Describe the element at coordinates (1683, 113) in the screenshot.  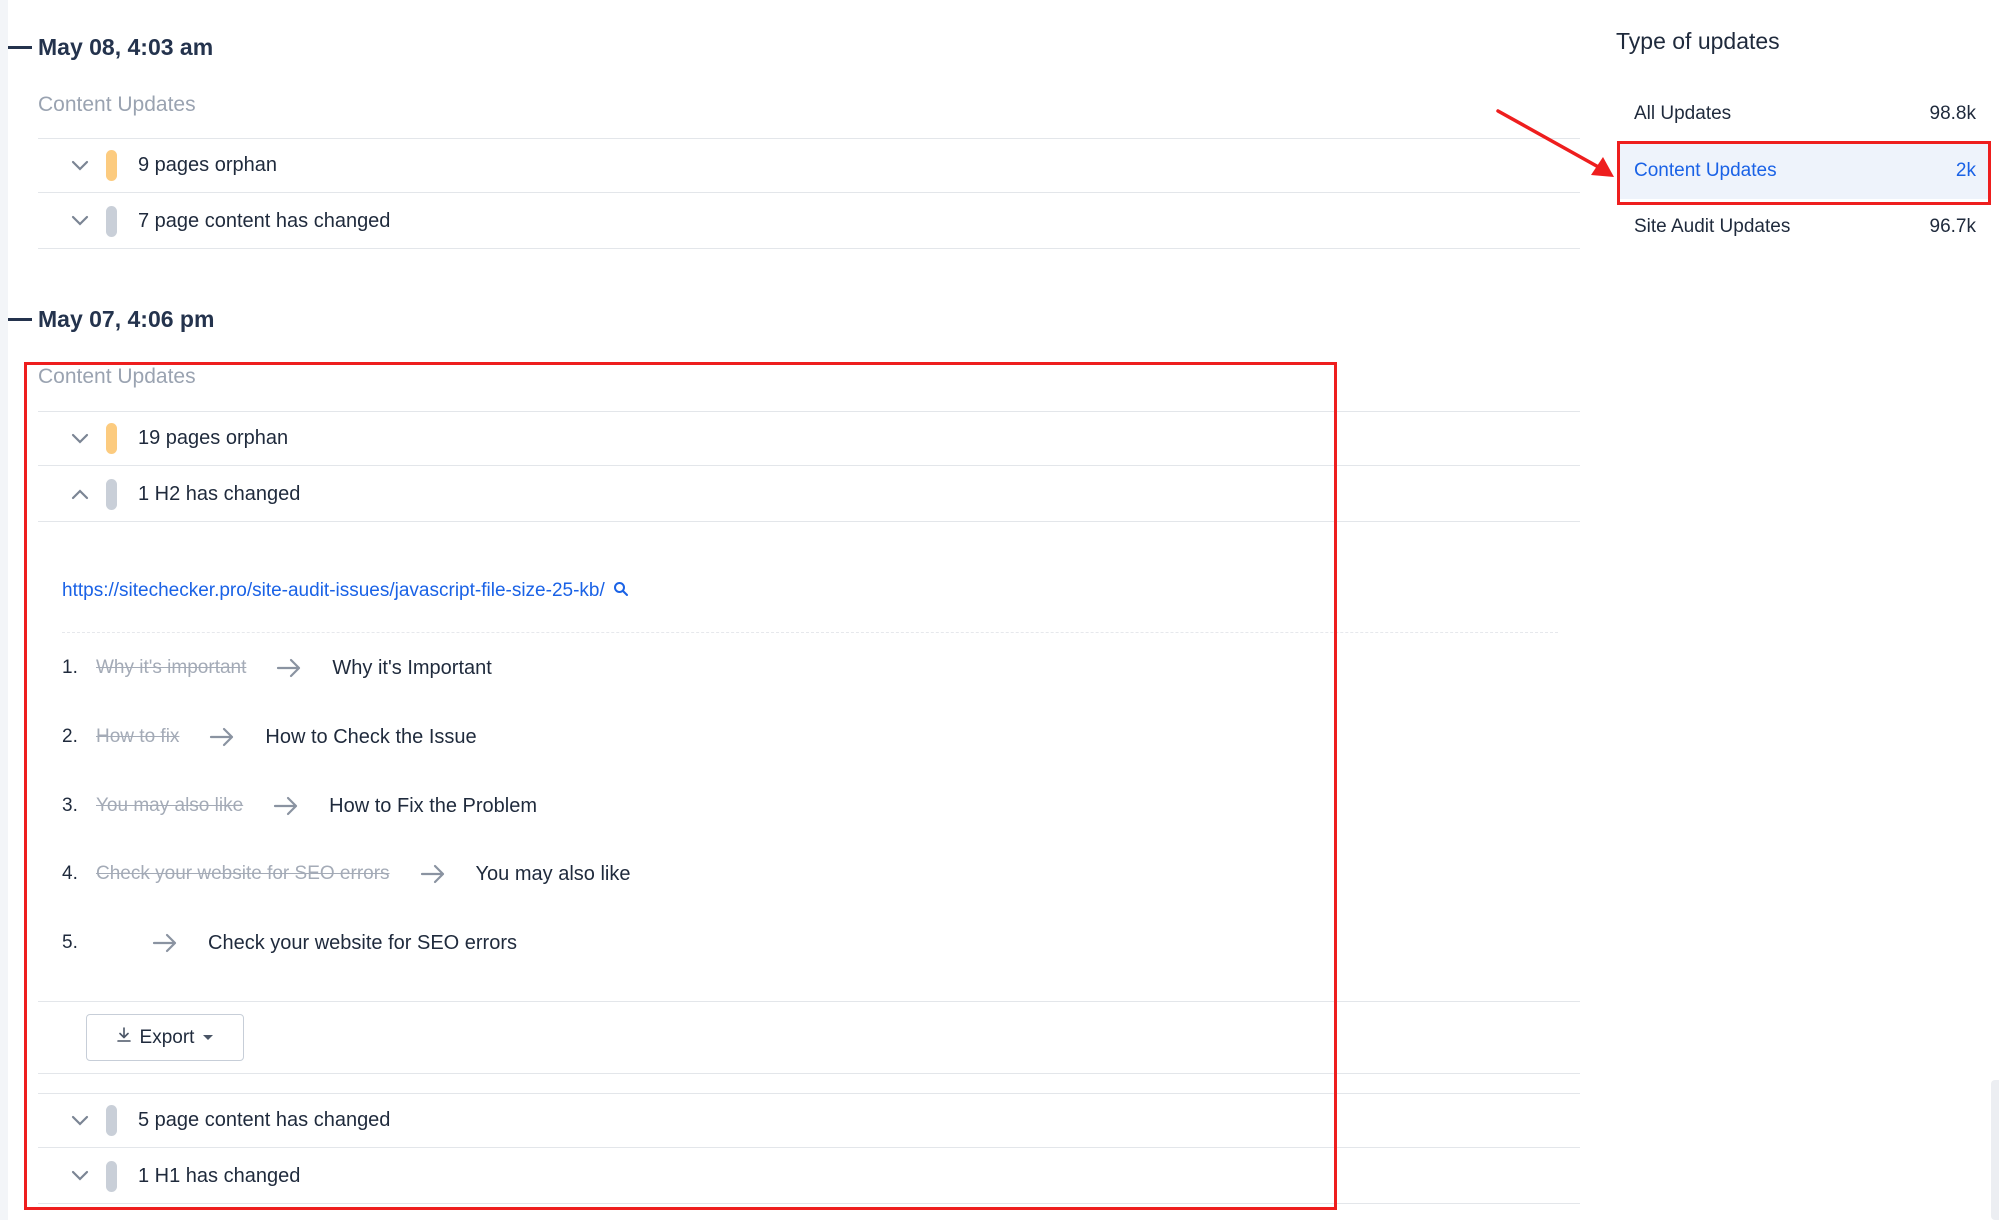
I see `sidebar-item-label: All Updates` at that location.